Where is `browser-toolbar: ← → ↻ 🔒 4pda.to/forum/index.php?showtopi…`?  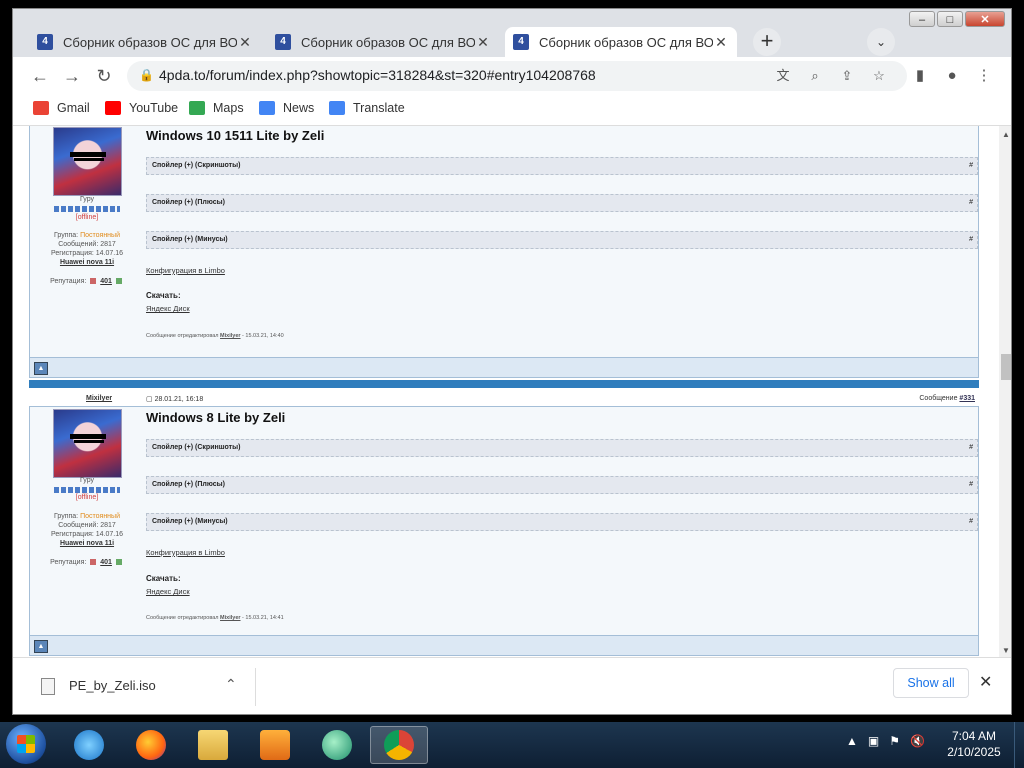
browser-toolbar: ← → ↻ 🔒 4pda.to/forum/index.php?showtopi… is located at coordinates (512, 76).